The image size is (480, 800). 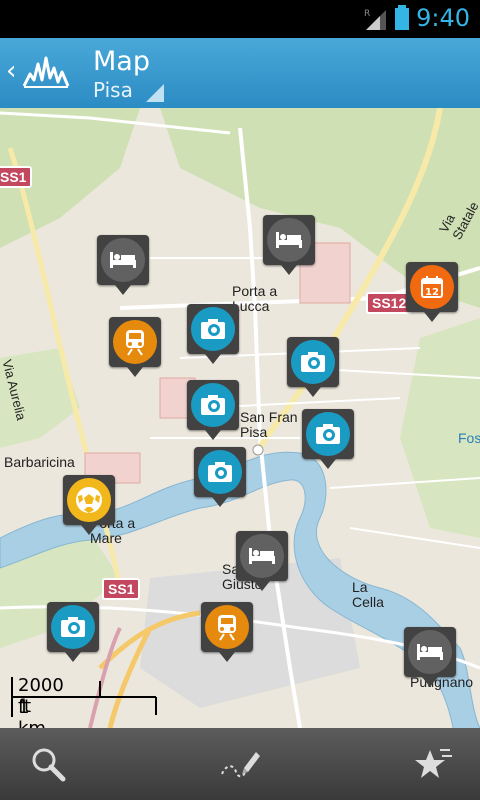 I want to click on route-draw-icon, so click(x=240, y=765).